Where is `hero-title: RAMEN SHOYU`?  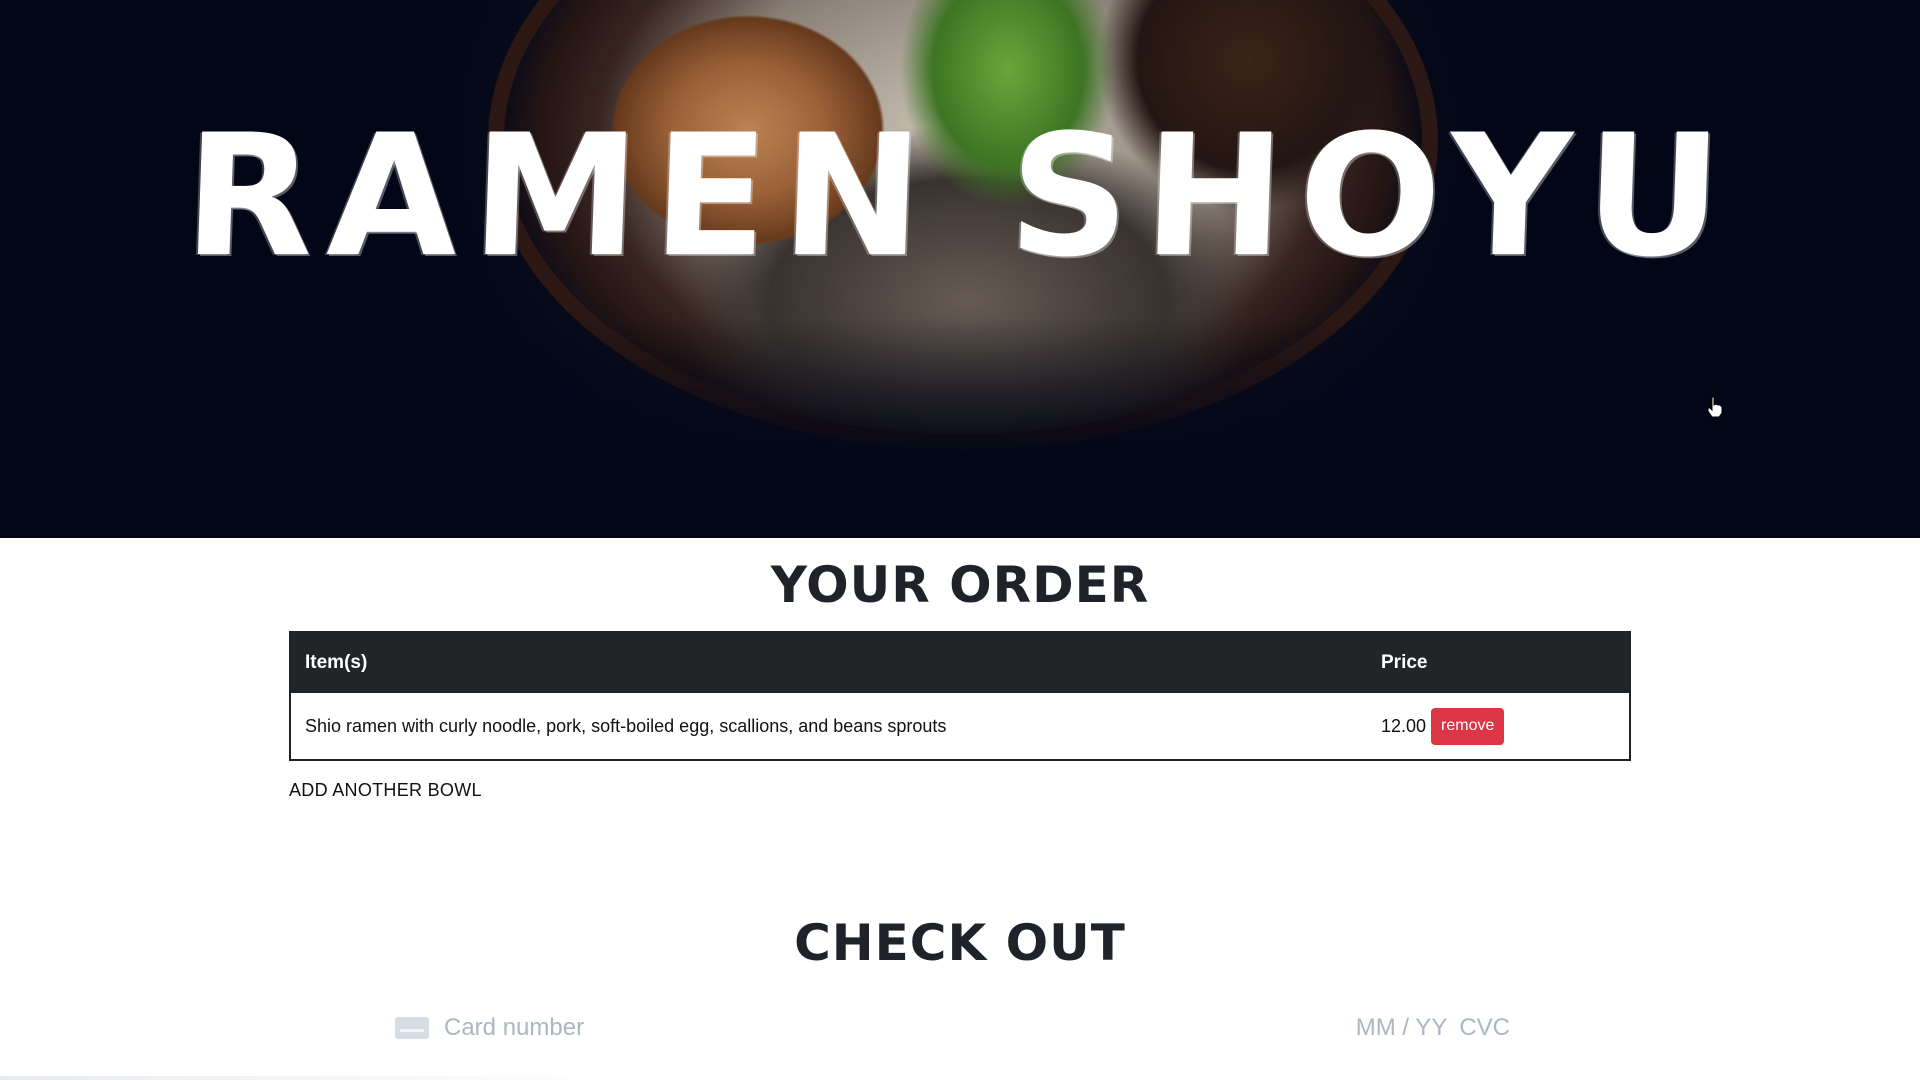 hero-title: RAMEN SHOYU is located at coordinates (960, 196).